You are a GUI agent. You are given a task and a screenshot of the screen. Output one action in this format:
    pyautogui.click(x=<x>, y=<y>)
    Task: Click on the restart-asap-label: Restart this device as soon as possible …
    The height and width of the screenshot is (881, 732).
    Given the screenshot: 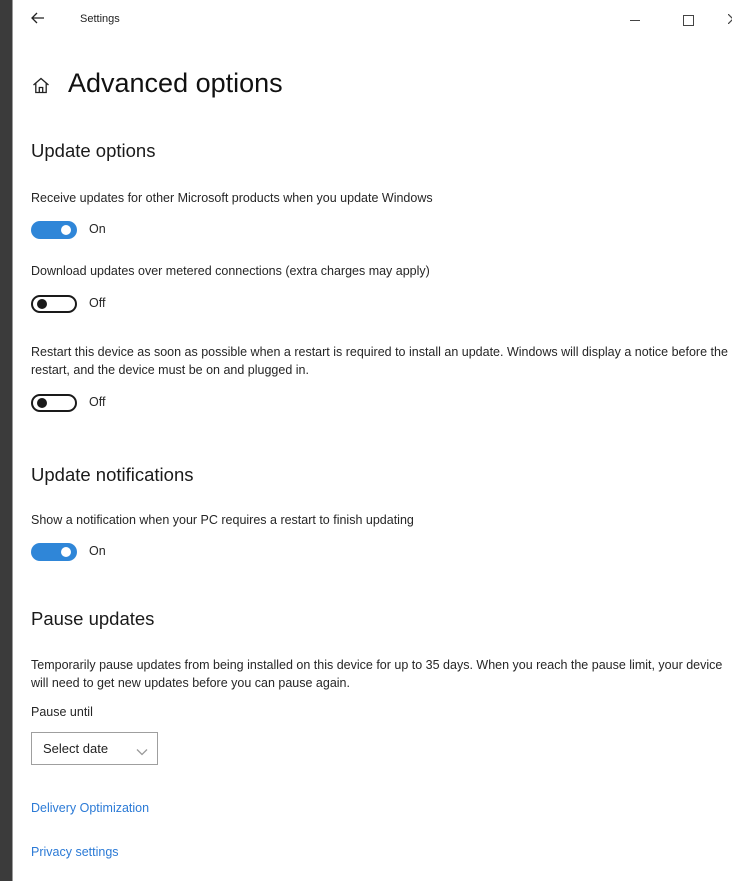 What is the action you would take?
    pyautogui.click(x=379, y=361)
    